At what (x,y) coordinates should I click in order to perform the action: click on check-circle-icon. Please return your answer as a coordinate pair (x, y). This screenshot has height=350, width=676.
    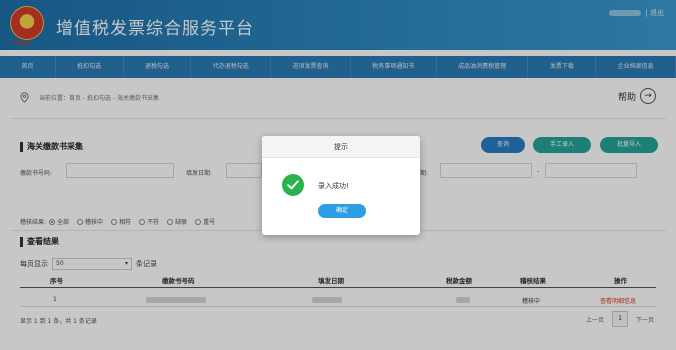
    Looking at the image, I should click on (293, 185).